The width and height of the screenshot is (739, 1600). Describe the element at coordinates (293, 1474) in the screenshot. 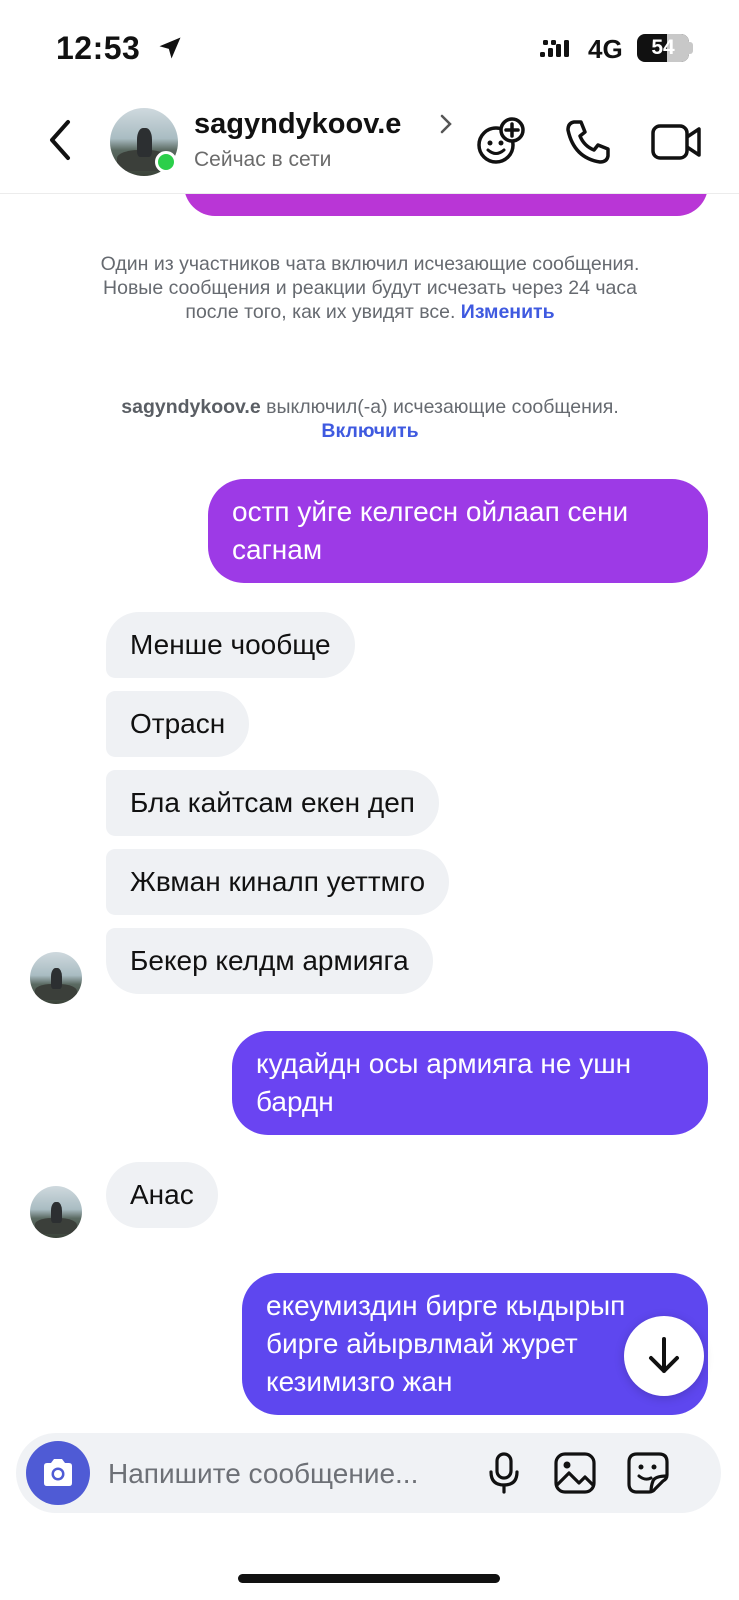

I see `message-input` at that location.